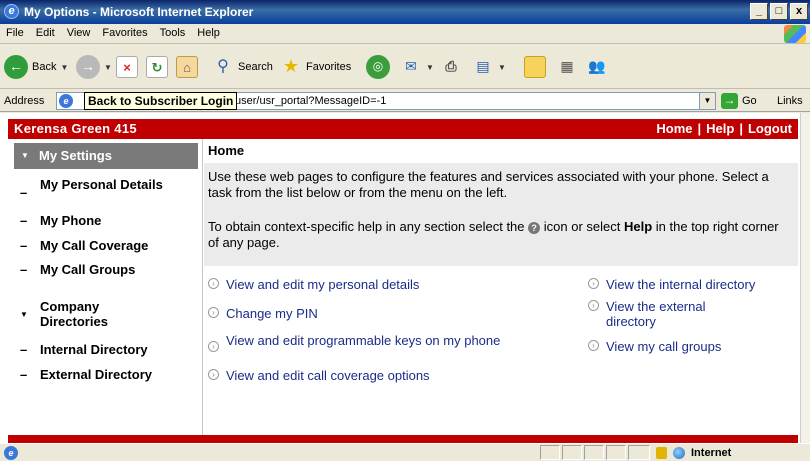  Describe the element at coordinates (378, 67) in the screenshot. I see `media-button: ◎` at that location.